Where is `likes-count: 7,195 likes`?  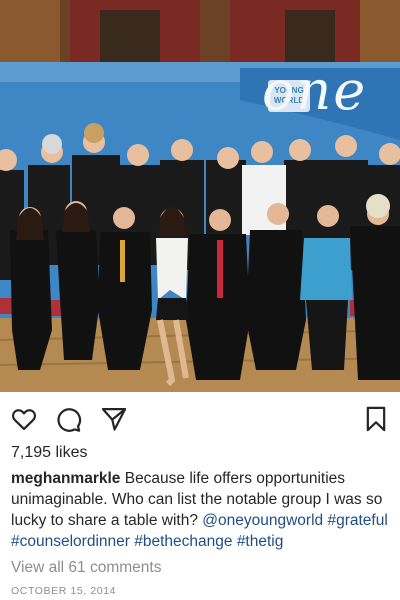 likes-count: 7,195 likes is located at coordinates (49, 453).